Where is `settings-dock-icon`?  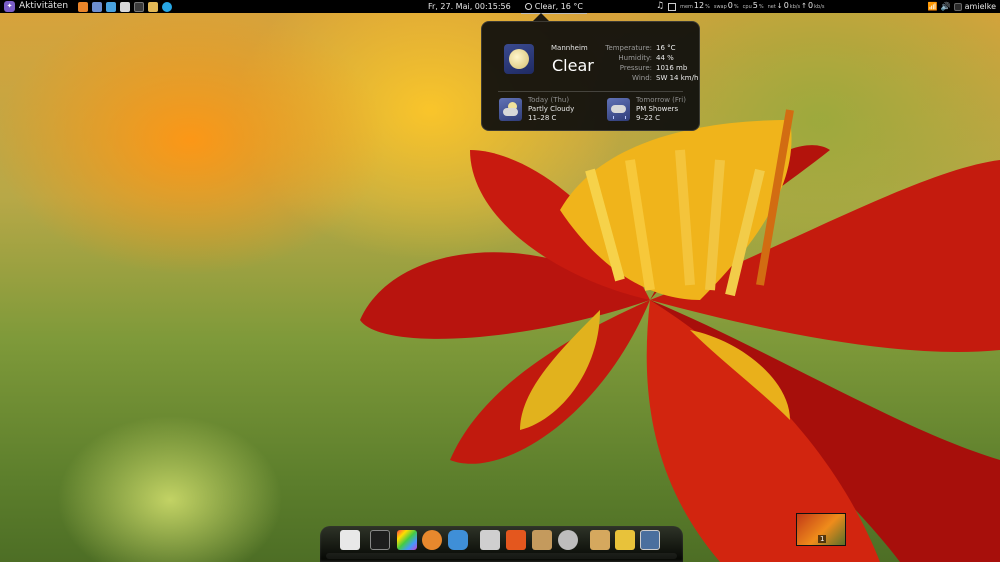 settings-dock-icon is located at coordinates (568, 540).